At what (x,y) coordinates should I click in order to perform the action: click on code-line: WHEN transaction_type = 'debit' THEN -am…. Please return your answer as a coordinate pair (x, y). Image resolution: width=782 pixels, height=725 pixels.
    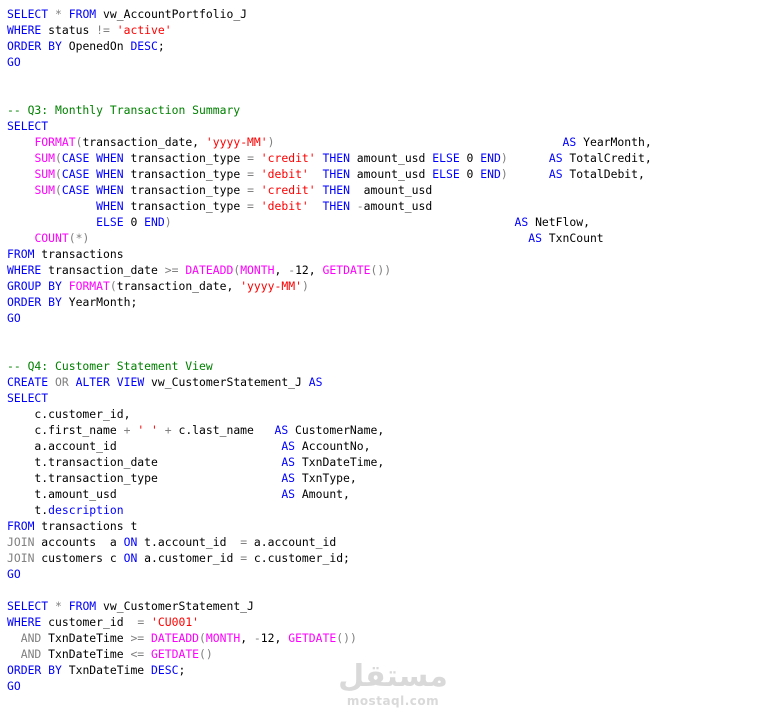
    Looking at the image, I should click on (394, 206).